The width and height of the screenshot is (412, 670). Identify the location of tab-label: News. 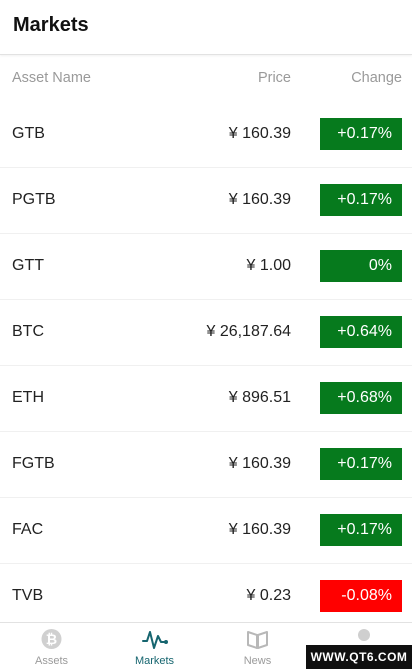
(257, 661).